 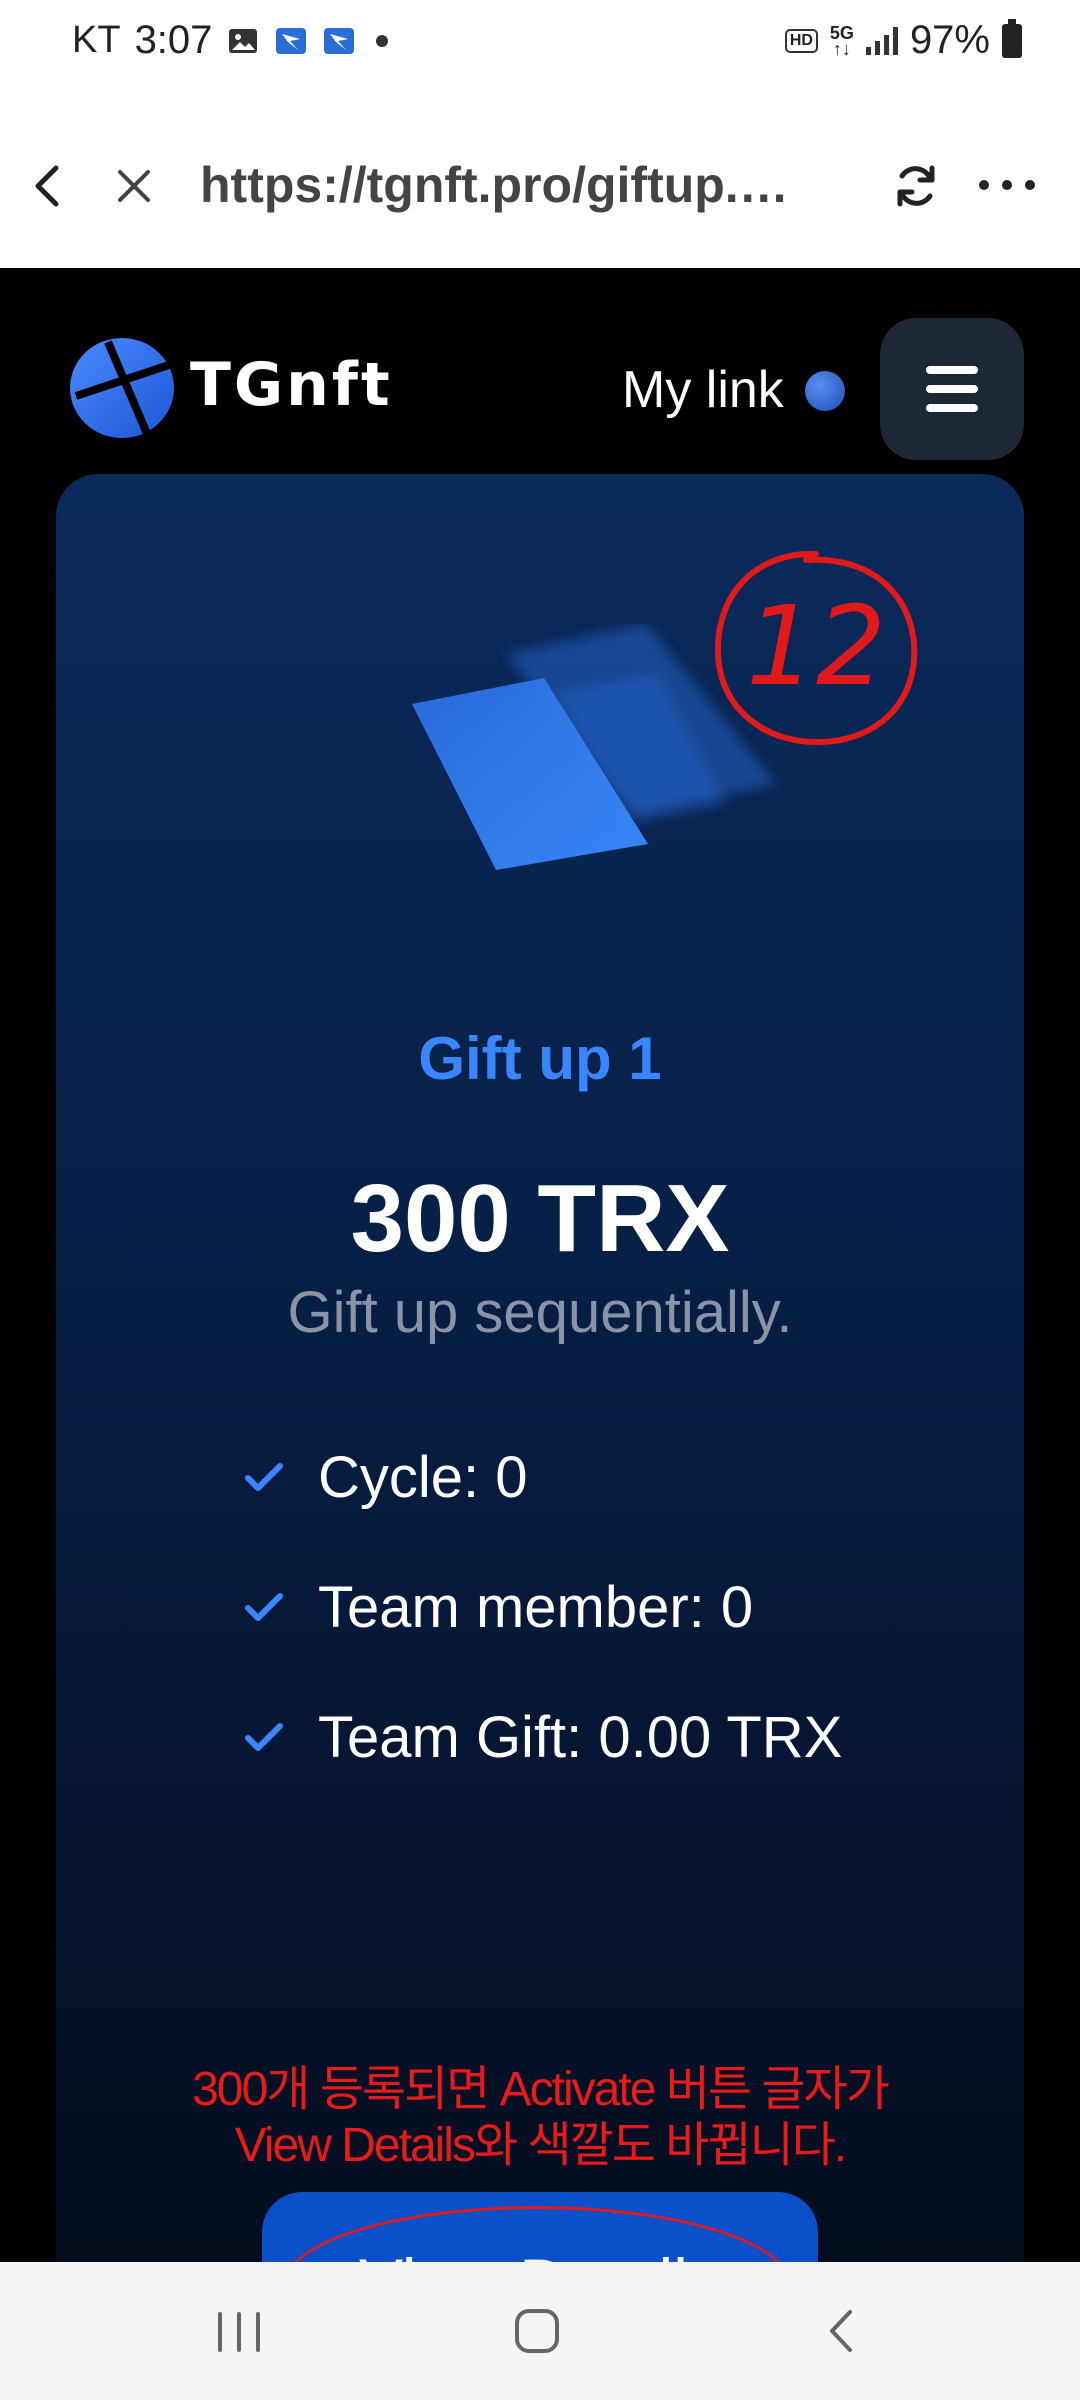 I want to click on annotation-number: 12, so click(x=816, y=646).